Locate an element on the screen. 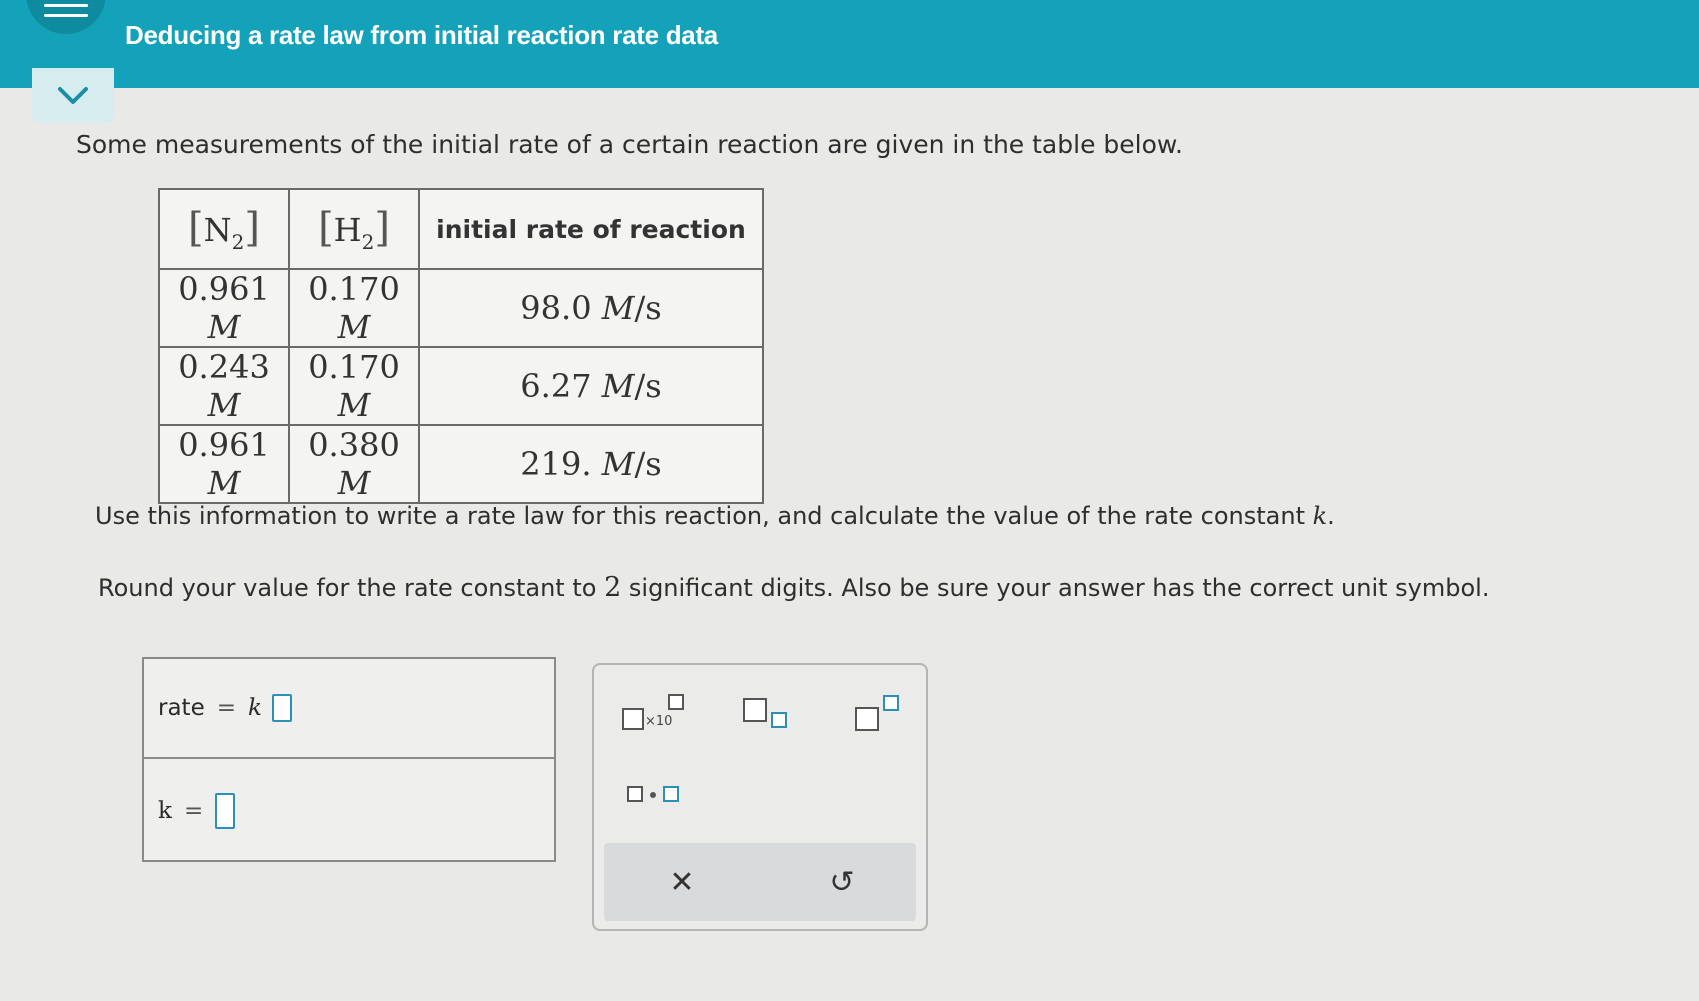 The height and width of the screenshot is (1001, 1699). subscript-icon is located at coordinates (765, 714).